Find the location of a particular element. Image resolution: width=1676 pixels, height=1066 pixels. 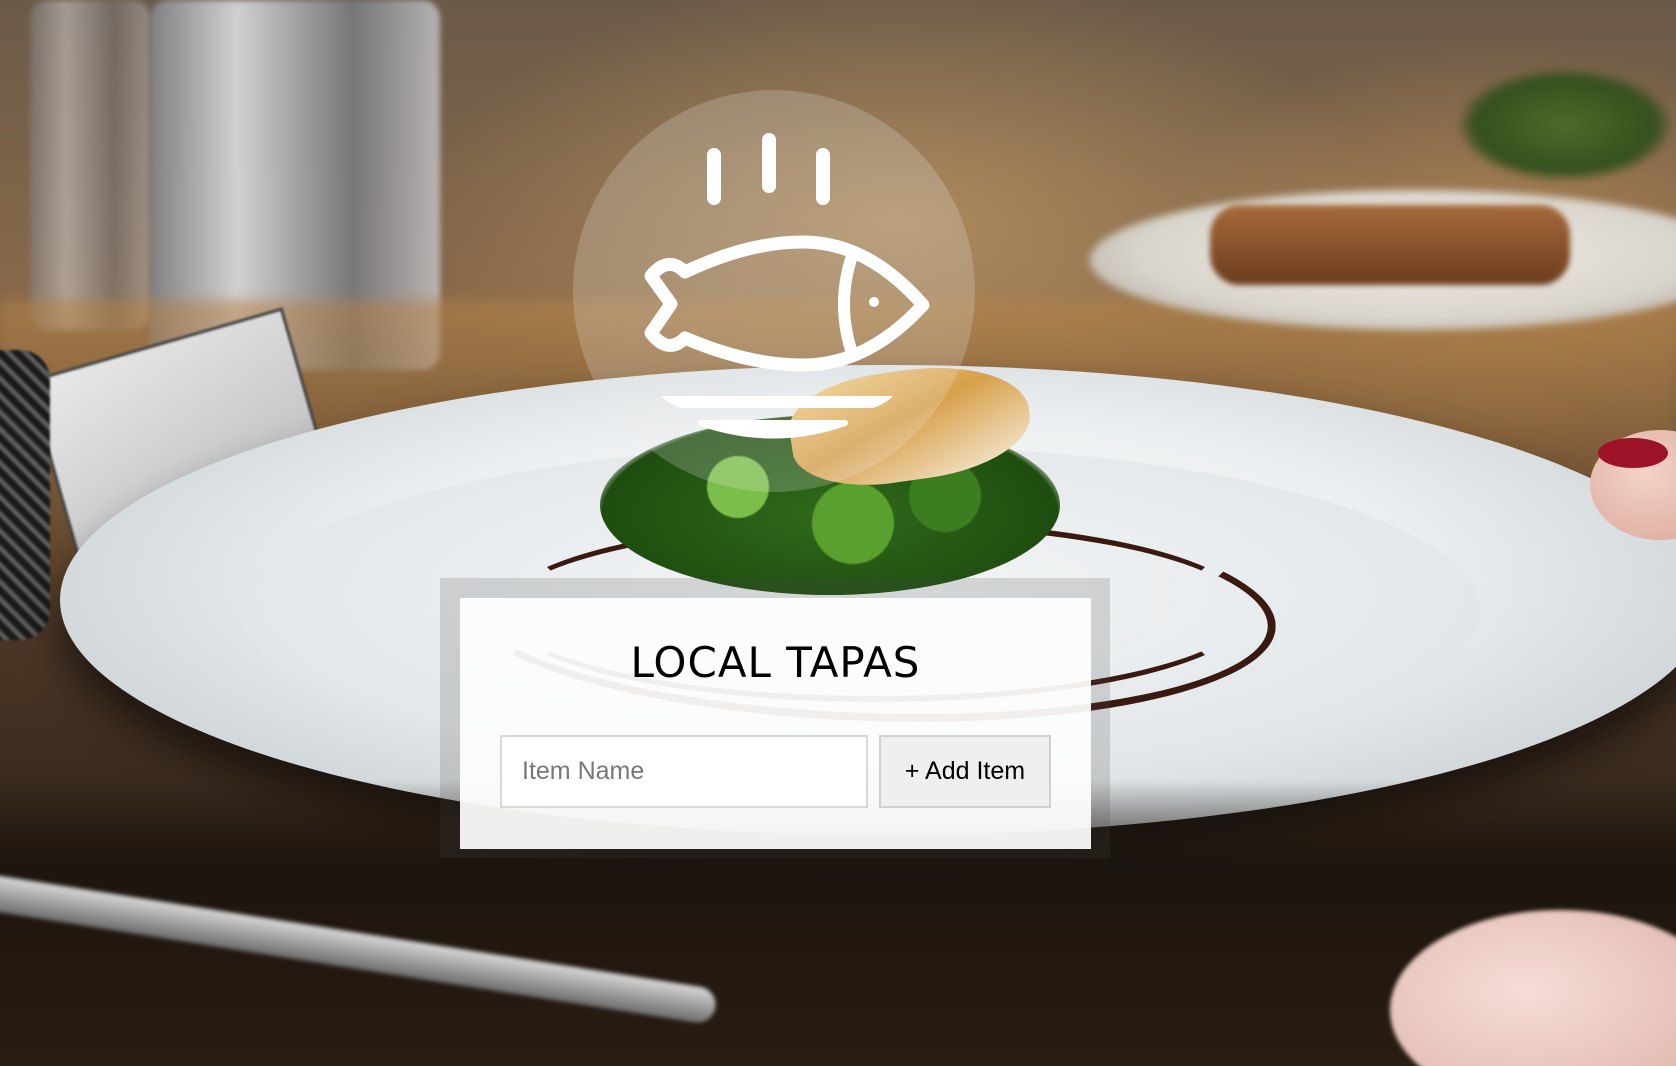

water-glass-left is located at coordinates (90, 165).